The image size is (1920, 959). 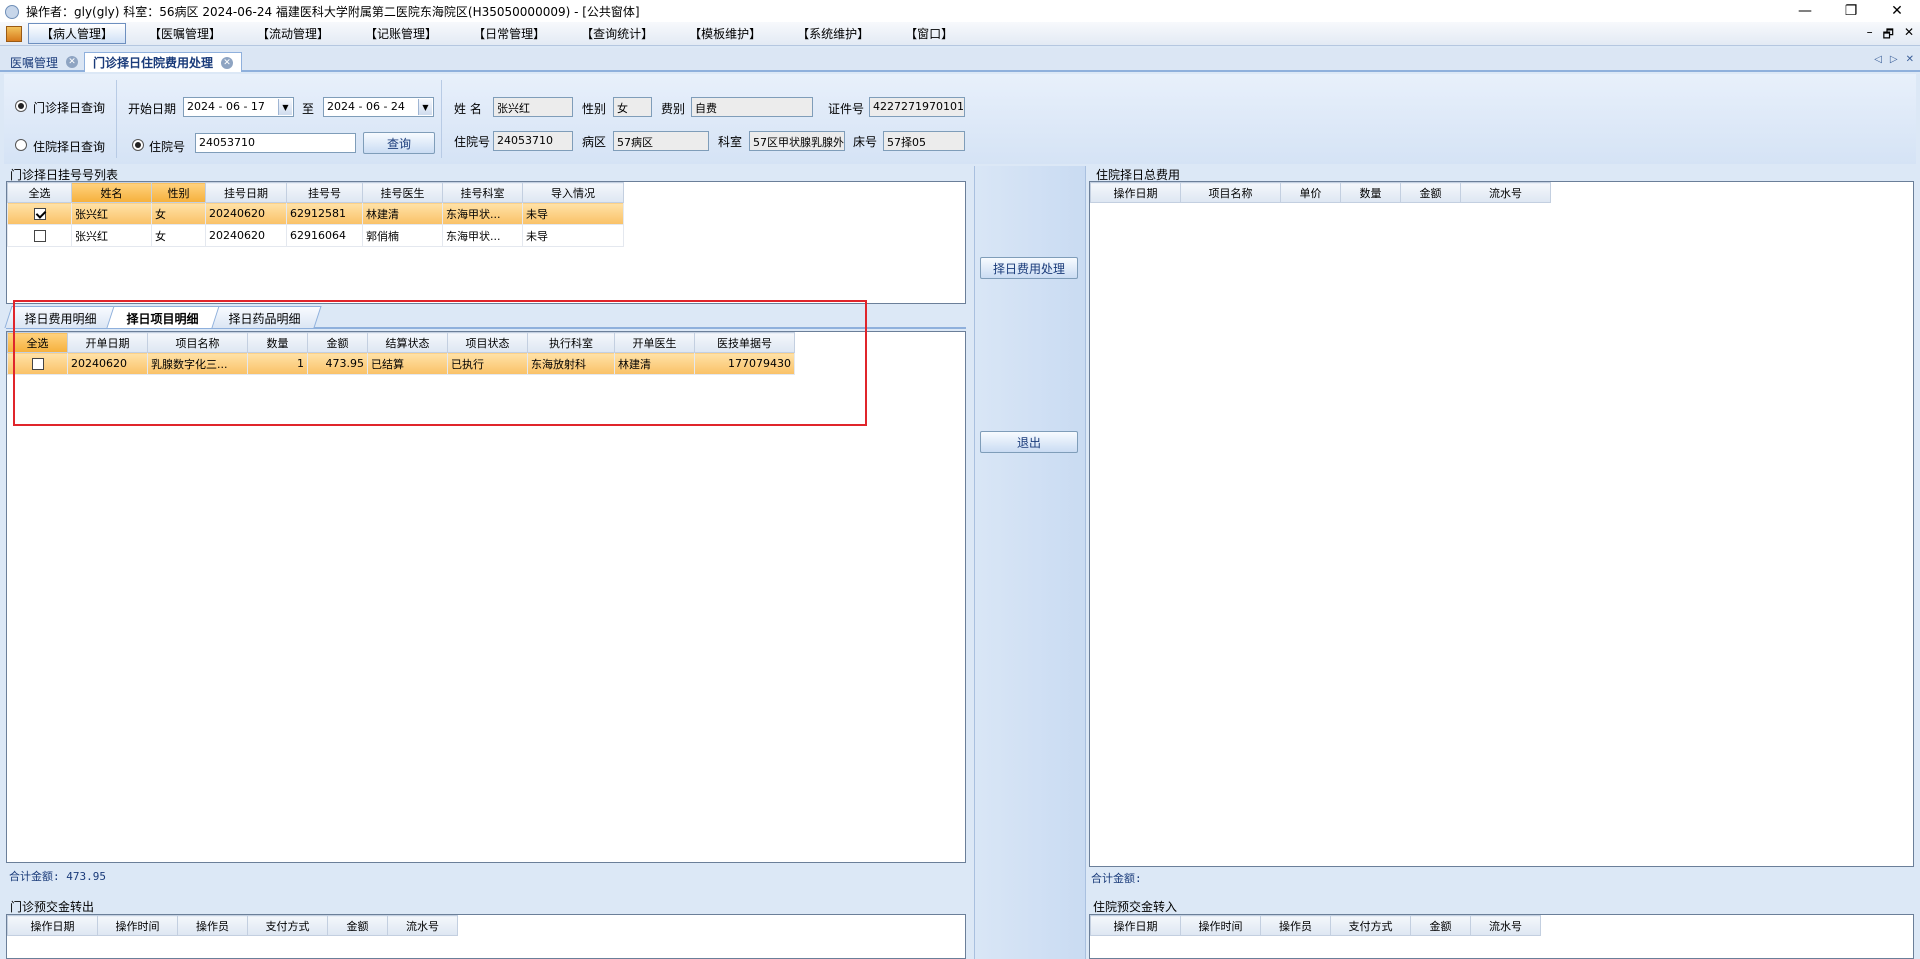 I want to click on tab-label: 医嘱管理, so click(x=34, y=62).